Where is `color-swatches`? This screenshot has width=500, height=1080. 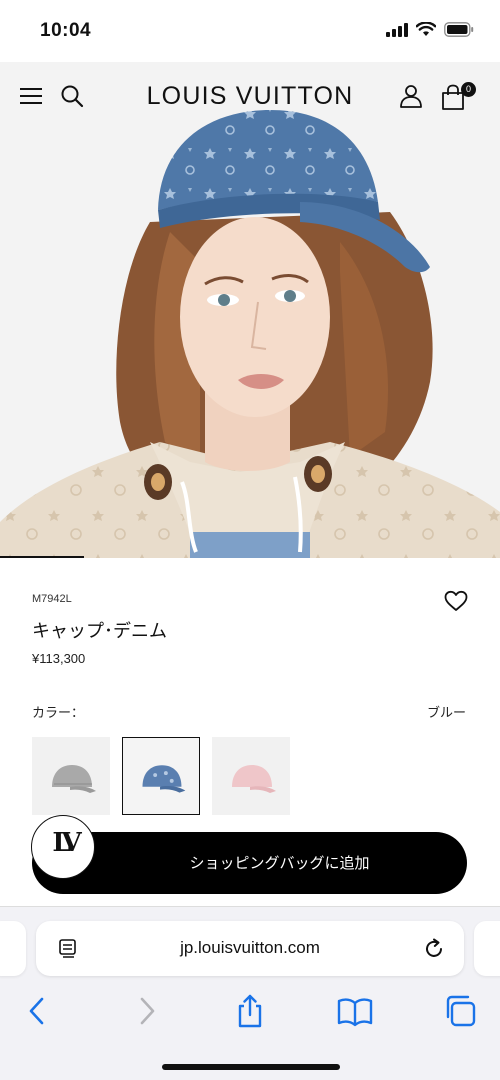 color-swatches is located at coordinates (161, 776).